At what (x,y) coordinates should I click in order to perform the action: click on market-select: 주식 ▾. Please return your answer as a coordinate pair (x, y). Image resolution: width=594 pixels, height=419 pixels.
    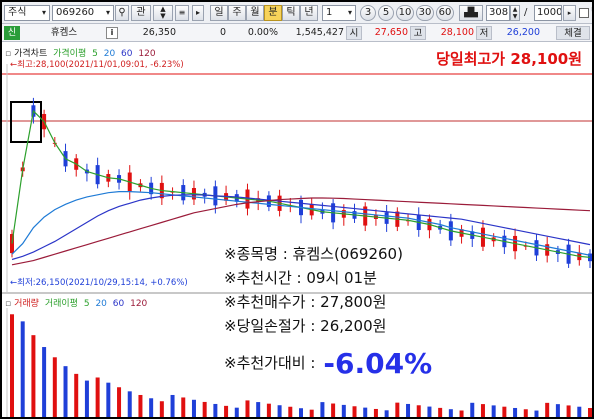
    Looking at the image, I should click on (27, 13).